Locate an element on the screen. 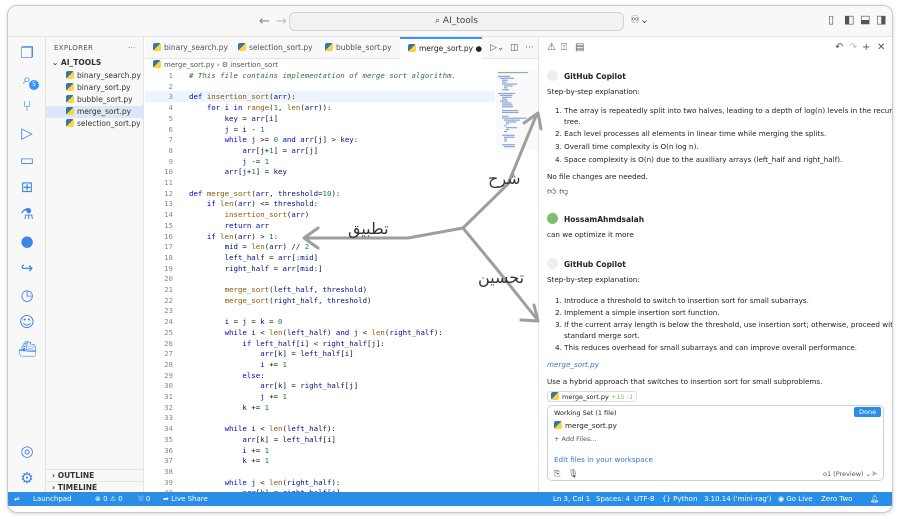  code-line: 32 k += 1 is located at coordinates (320, 407).